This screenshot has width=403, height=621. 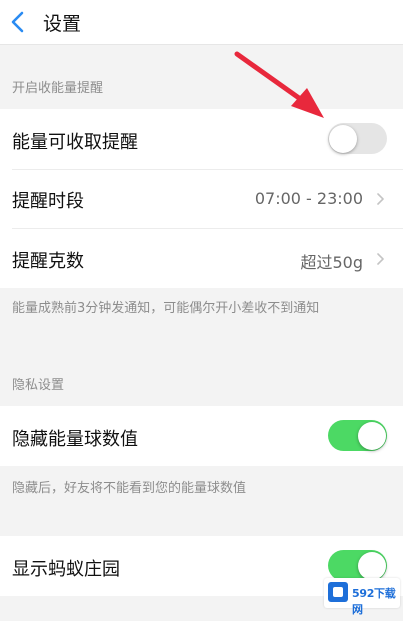 What do you see at coordinates (38, 385) in the screenshot?
I see `section-header-privacy: 隐私设置` at bounding box center [38, 385].